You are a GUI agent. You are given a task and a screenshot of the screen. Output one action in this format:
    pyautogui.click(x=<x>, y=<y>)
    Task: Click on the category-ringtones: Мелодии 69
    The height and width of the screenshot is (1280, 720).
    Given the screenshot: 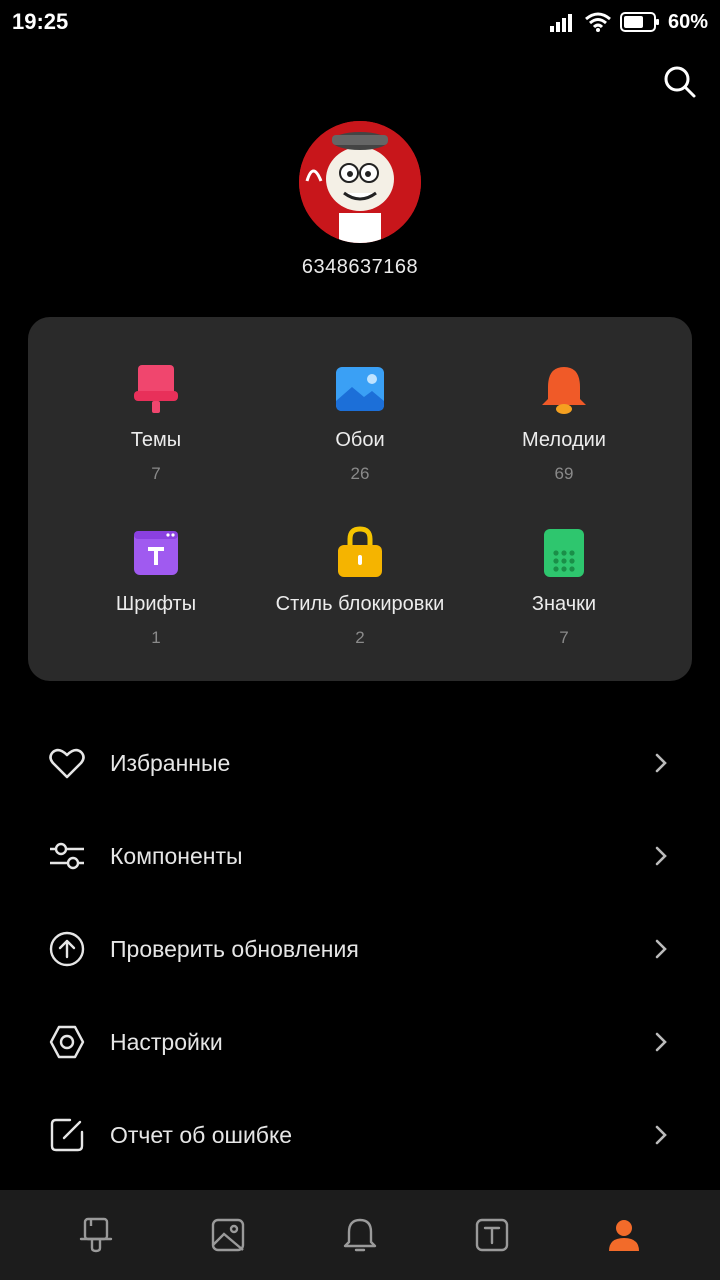 What is the action you would take?
    pyautogui.click(x=564, y=422)
    